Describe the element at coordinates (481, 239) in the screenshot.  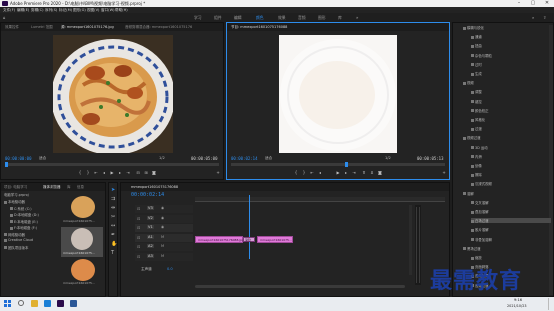
I see `effects-item: 非叠加溶解` at that location.